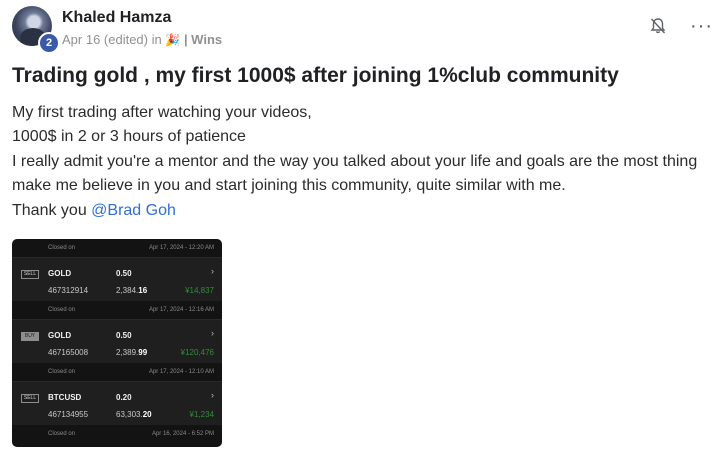  Describe the element at coordinates (701, 26) in the screenshot. I see `more-options-icon: ···` at that location.